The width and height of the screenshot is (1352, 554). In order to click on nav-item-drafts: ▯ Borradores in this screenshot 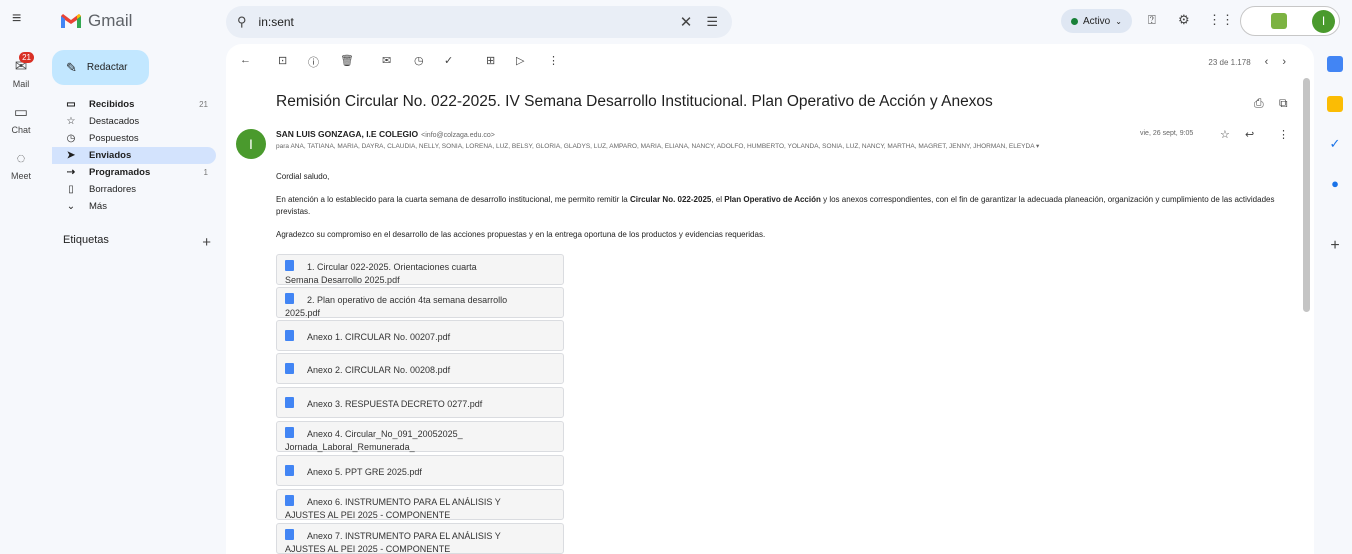, I will do `click(134, 189)`.